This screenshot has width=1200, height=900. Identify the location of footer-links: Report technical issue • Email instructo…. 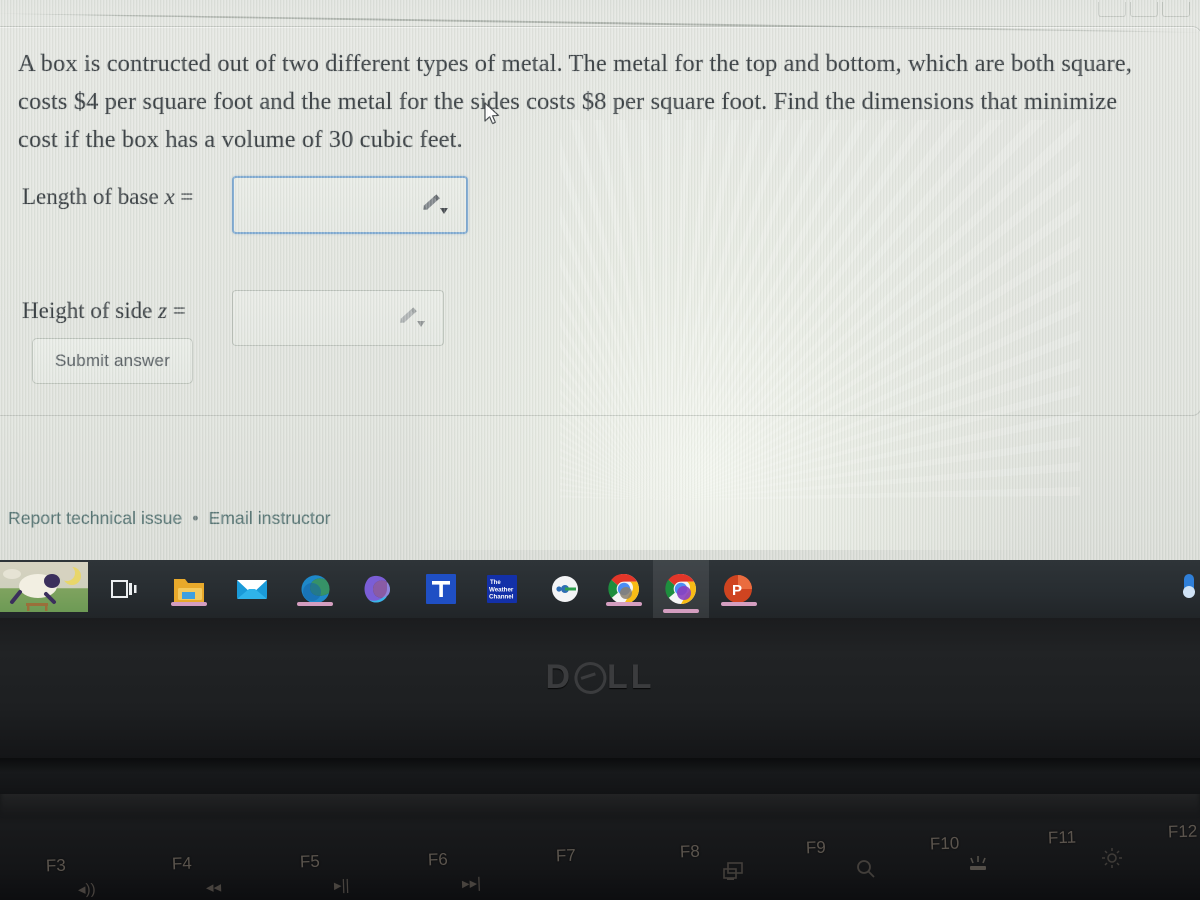
(169, 518).